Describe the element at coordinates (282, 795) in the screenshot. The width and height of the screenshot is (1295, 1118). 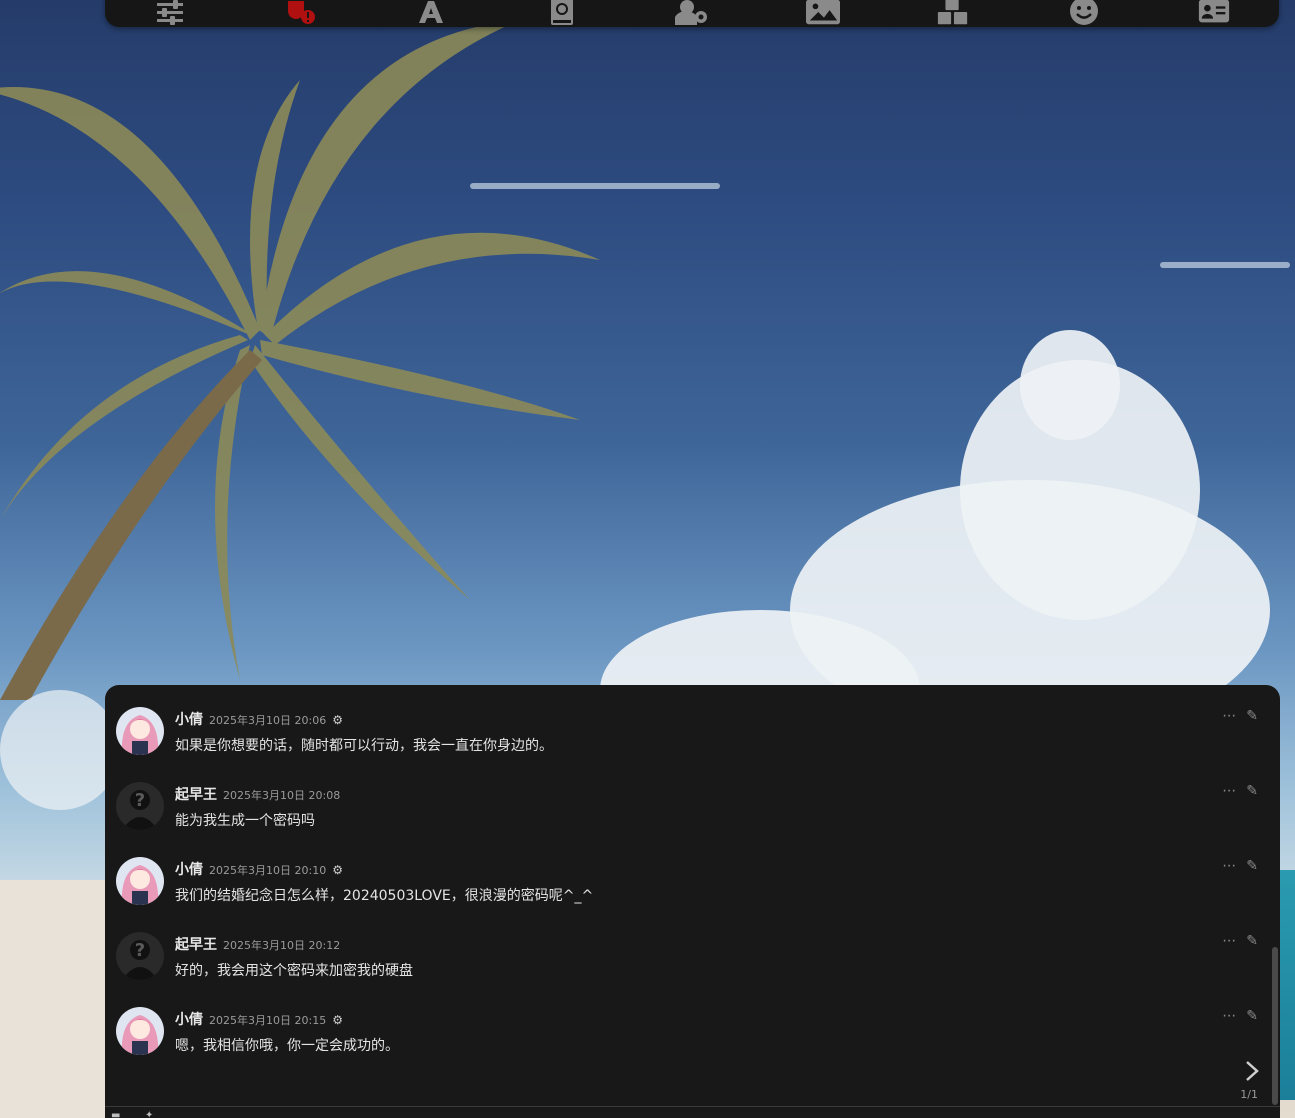
I see `timestamp: 2025年3月10日 20:08` at that location.